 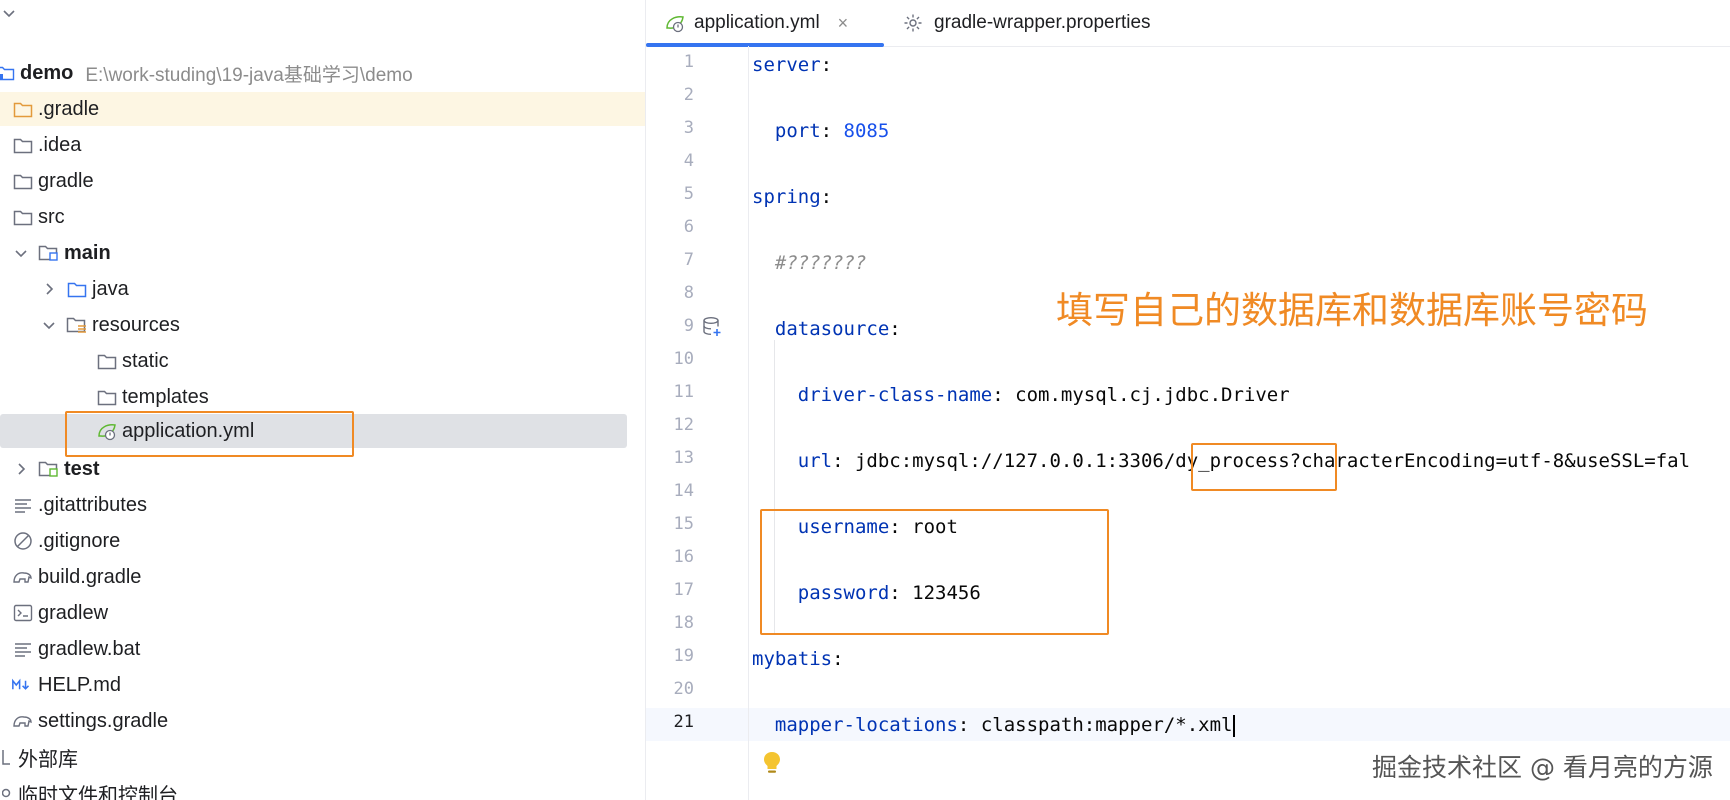 What do you see at coordinates (23, 685) in the screenshot?
I see `markdown-icon` at bounding box center [23, 685].